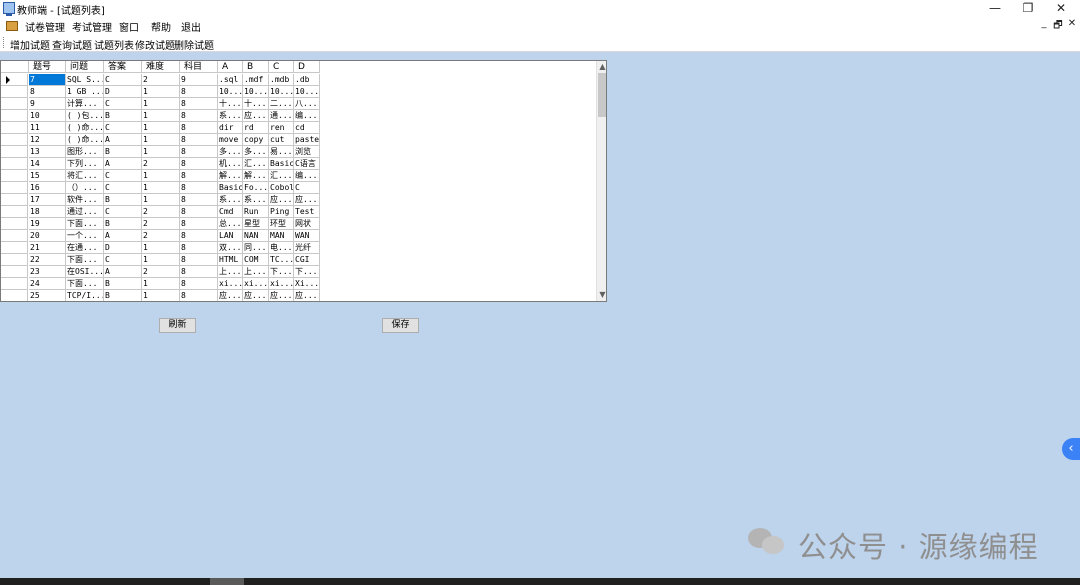 The width and height of the screenshot is (1080, 585). I want to click on cell-c: Ping, so click(281, 212).